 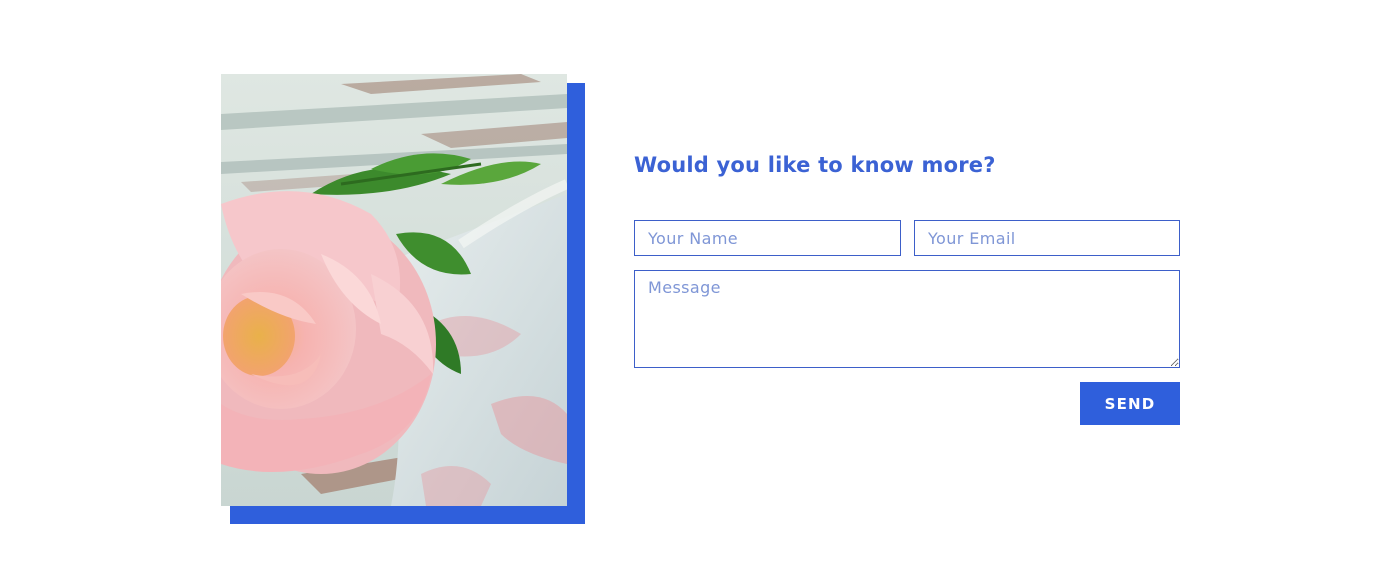 I want to click on send-button: SEND, so click(x=1130, y=403).